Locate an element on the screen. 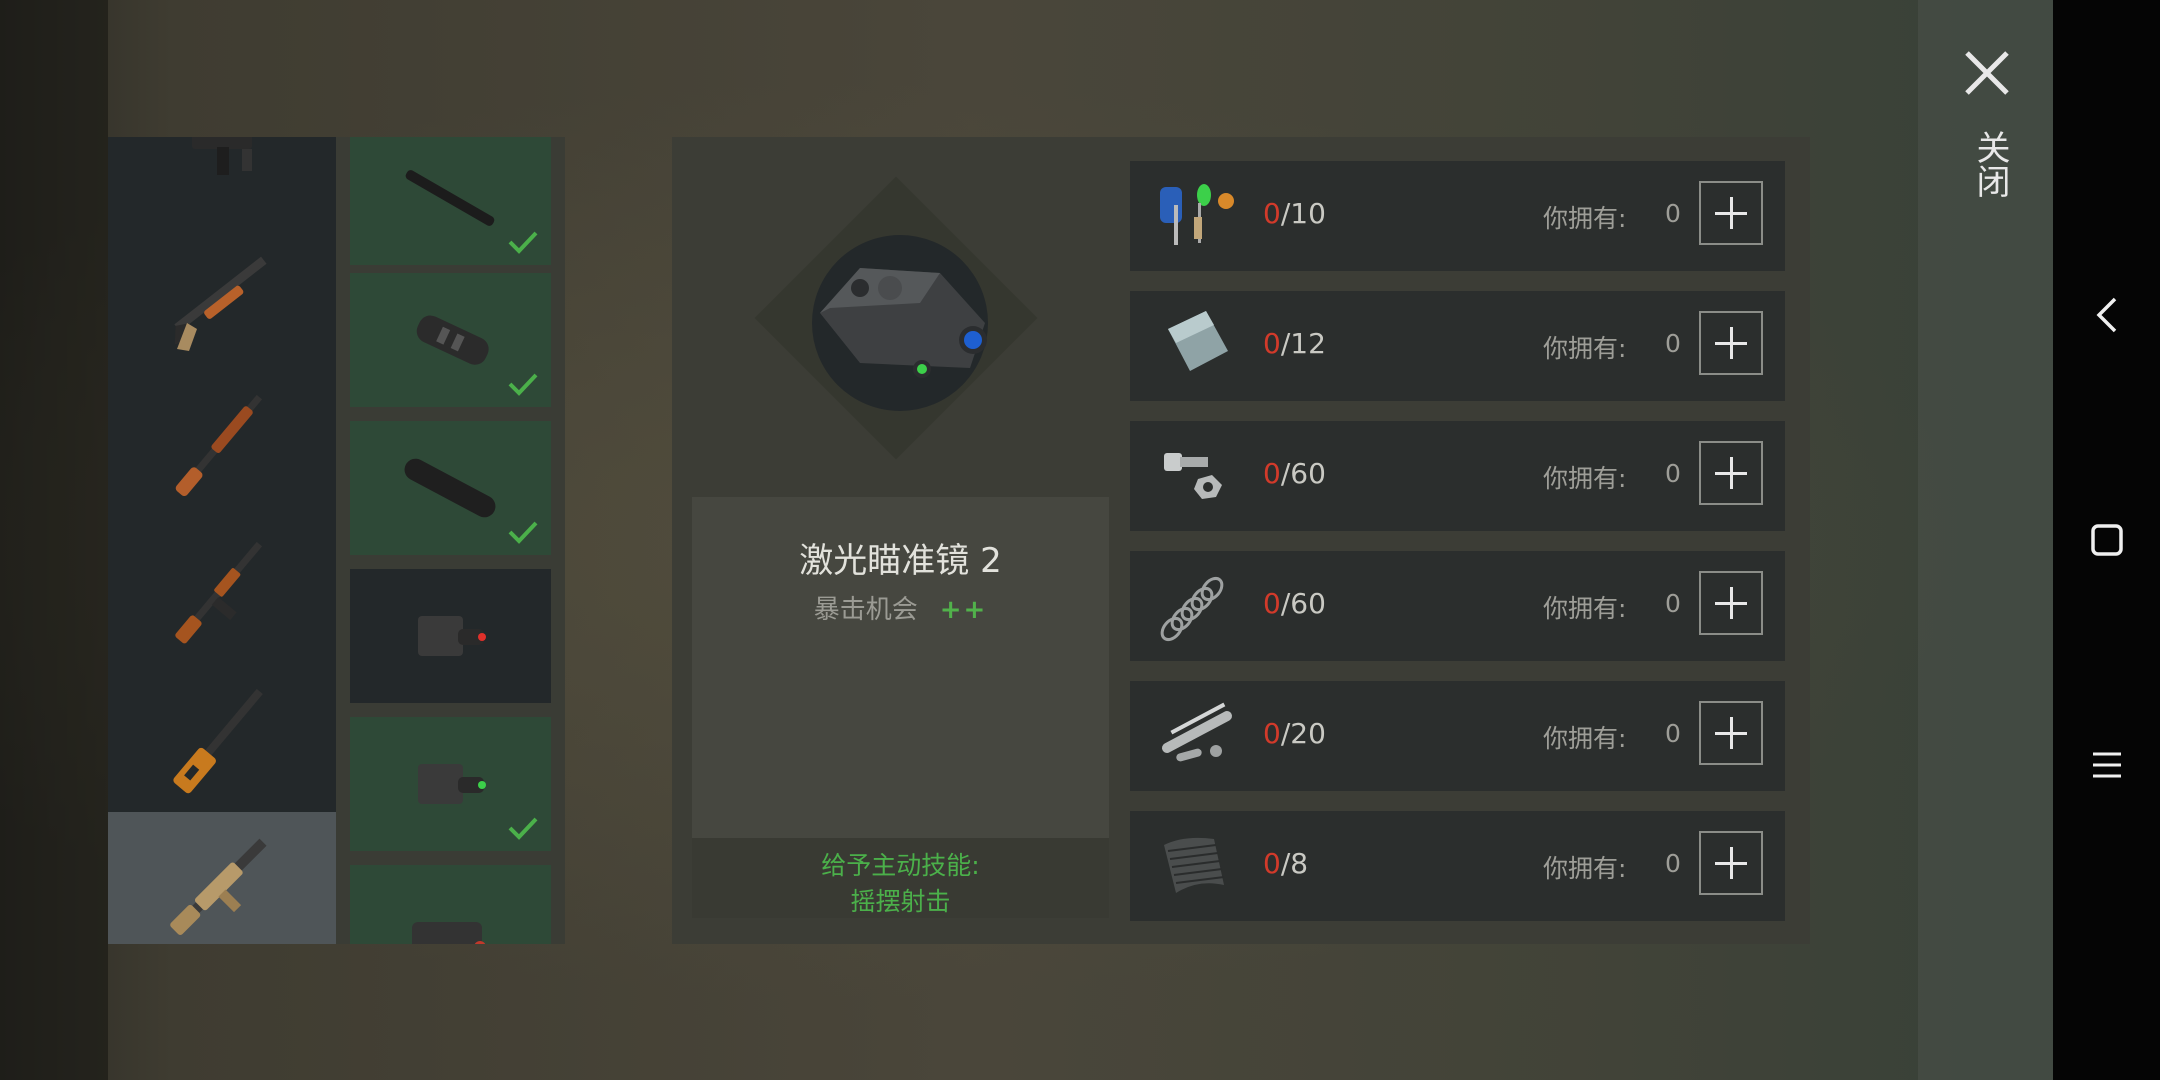 The image size is (2160, 1080). material-need: /8 is located at coordinates (1294, 863).